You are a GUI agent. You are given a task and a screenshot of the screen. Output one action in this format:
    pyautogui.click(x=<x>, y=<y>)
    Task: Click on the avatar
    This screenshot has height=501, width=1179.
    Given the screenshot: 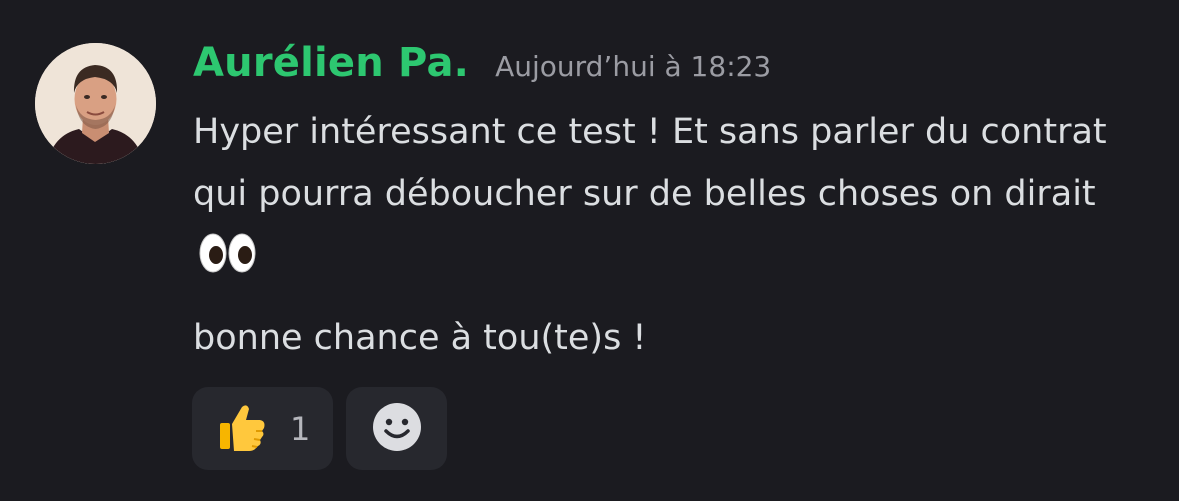 What is the action you would take?
    pyautogui.click(x=95, y=103)
    